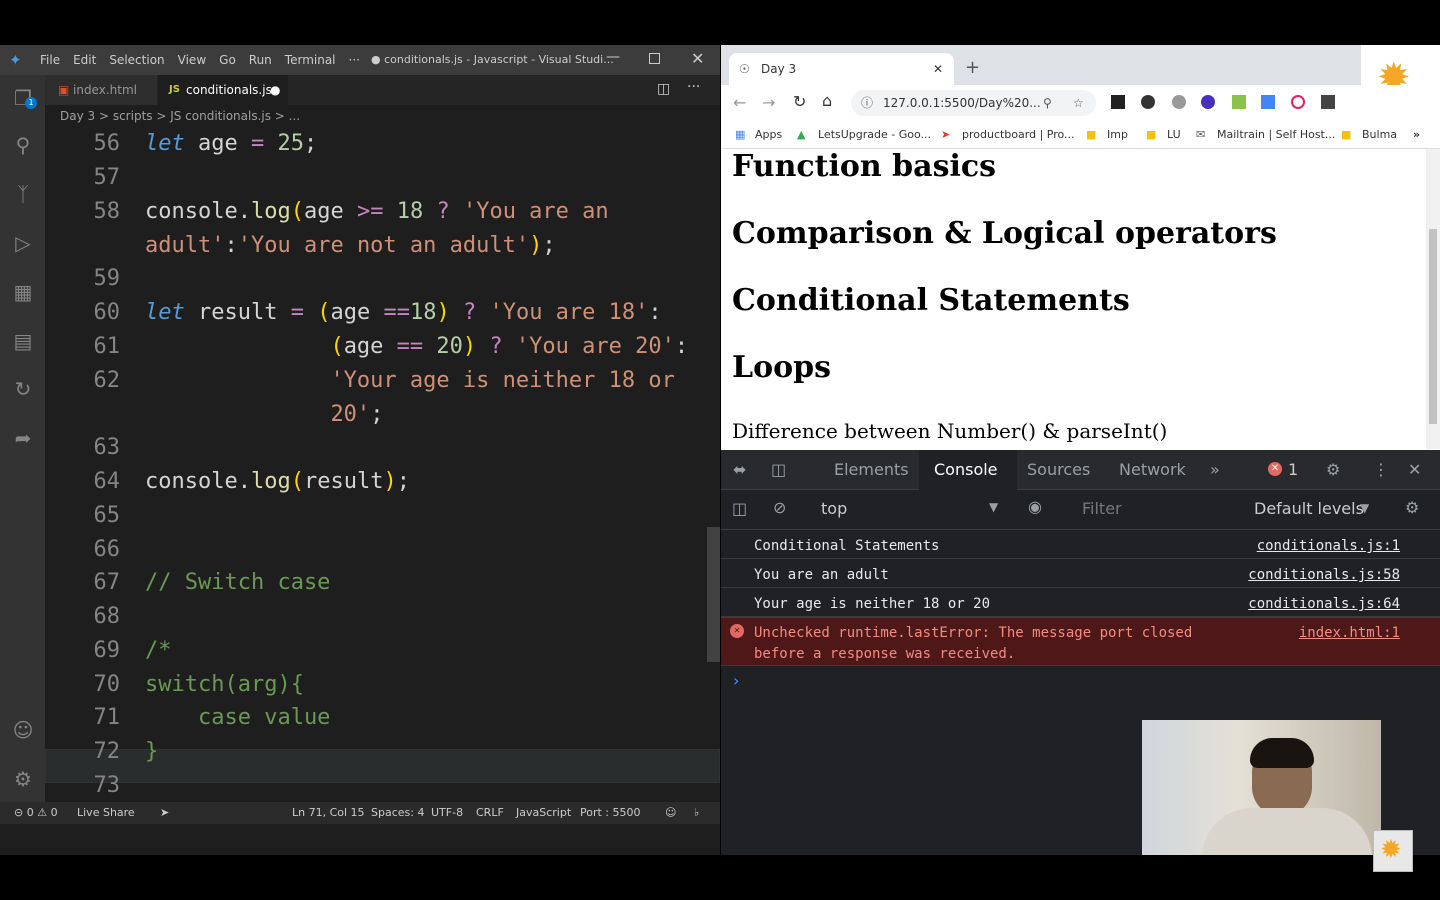 This screenshot has width=1440, height=900. Describe the element at coordinates (778, 469) in the screenshot. I see `device-toolbar-icon: ◫` at that location.